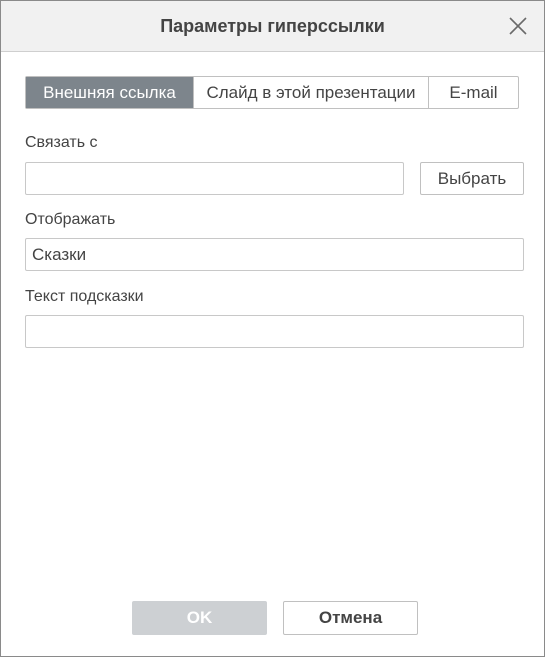 The width and height of the screenshot is (545, 657). I want to click on display-input, so click(274, 254).